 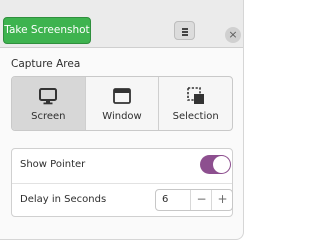 I want to click on show-pointer-toggle, so click(x=215, y=164).